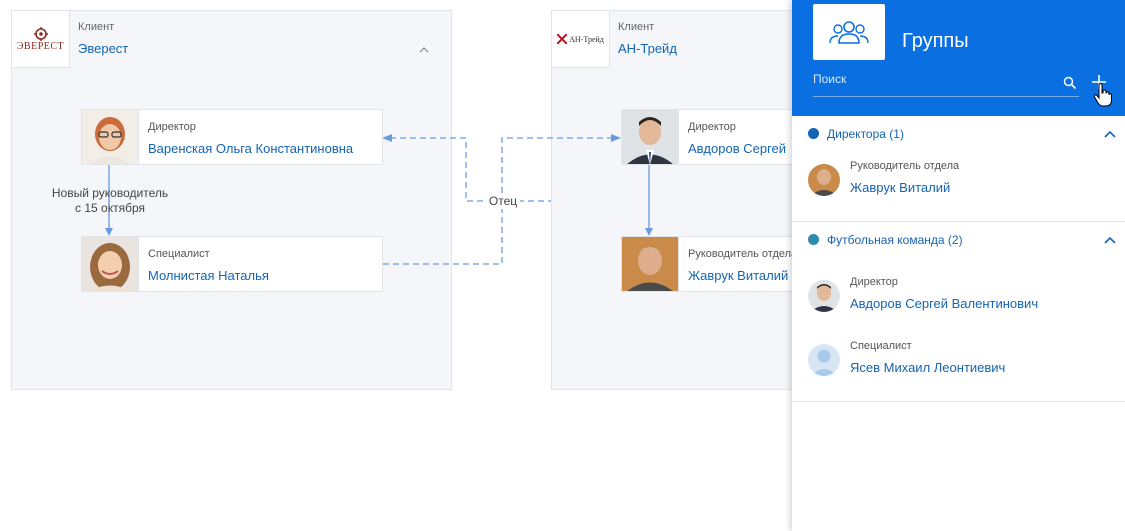 The width and height of the screenshot is (1125, 531). I want to click on drawer-title: Группы, so click(935, 41).